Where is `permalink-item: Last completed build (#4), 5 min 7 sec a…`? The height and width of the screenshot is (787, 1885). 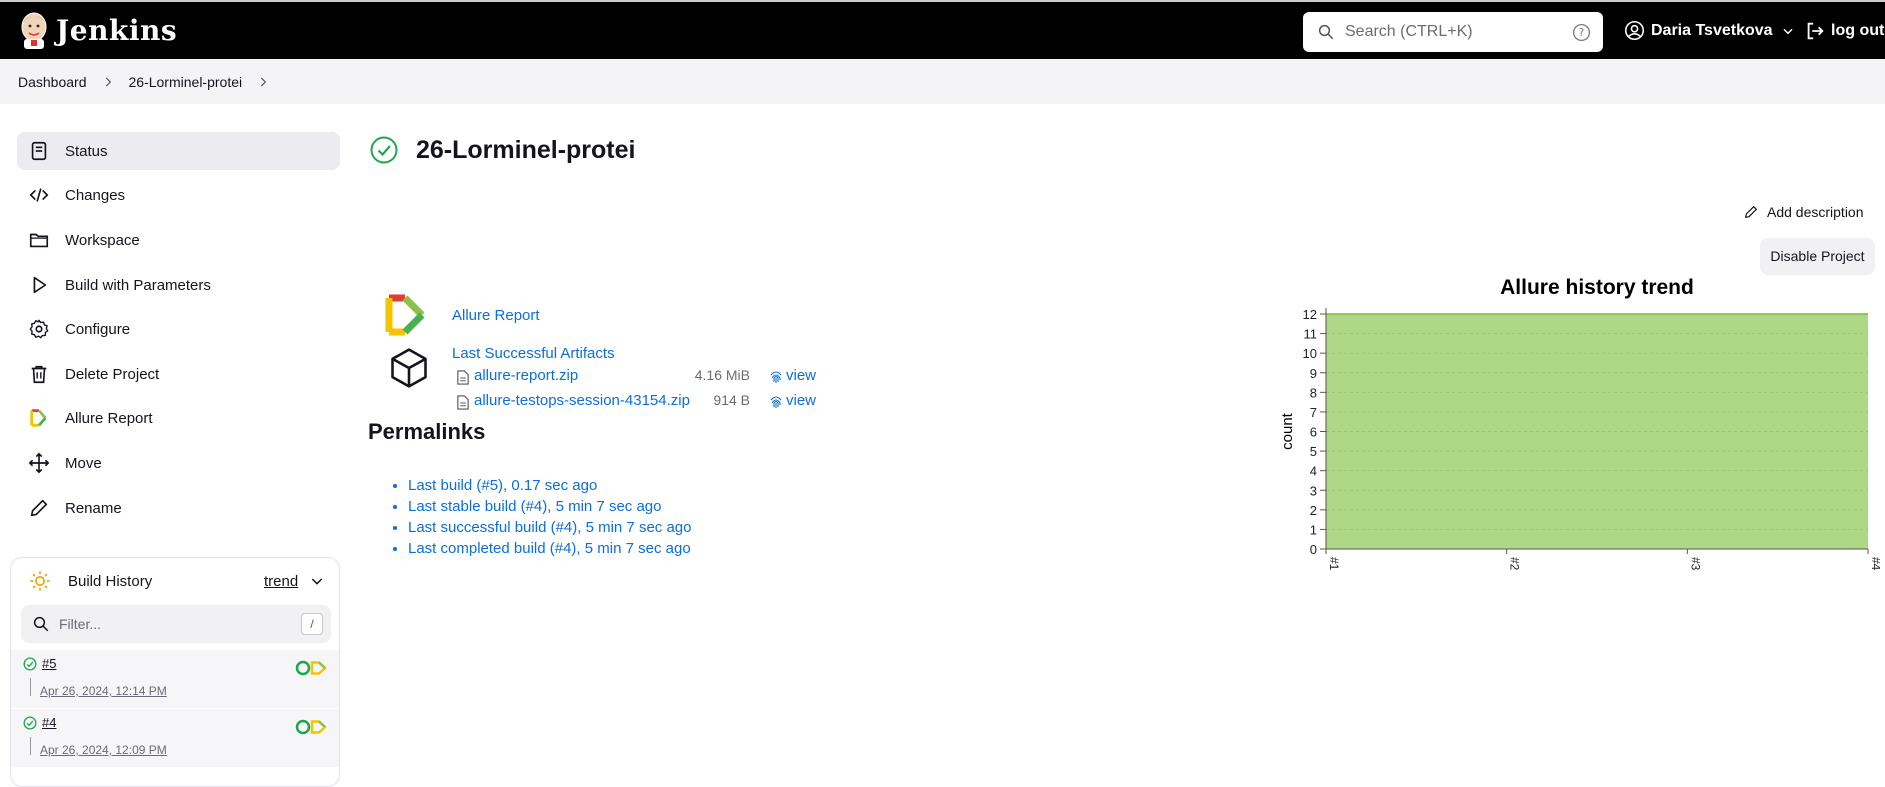
permalink-item: Last completed build (#4), 5 min 7 sec a… is located at coordinates (549, 548).